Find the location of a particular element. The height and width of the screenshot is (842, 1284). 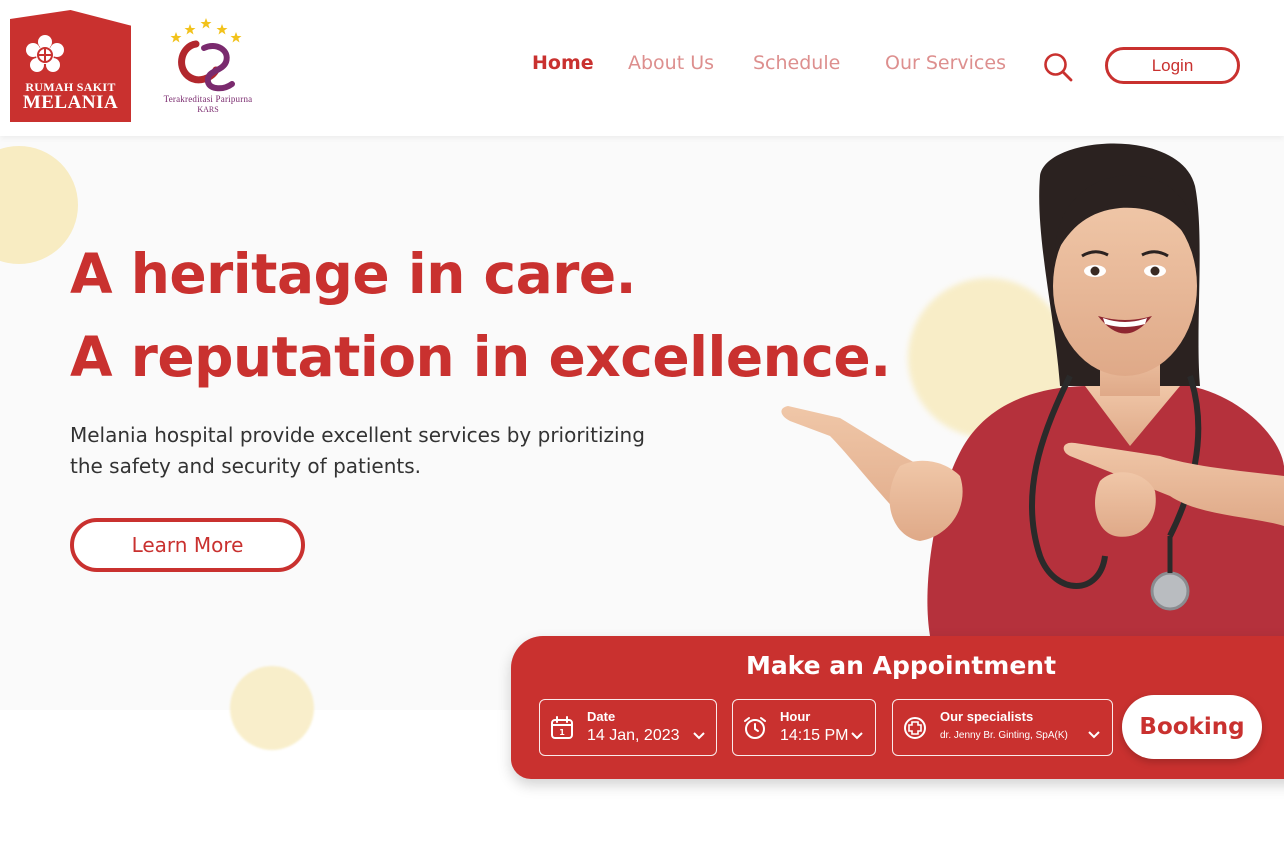

booking-button: Booking is located at coordinates (1192, 727).